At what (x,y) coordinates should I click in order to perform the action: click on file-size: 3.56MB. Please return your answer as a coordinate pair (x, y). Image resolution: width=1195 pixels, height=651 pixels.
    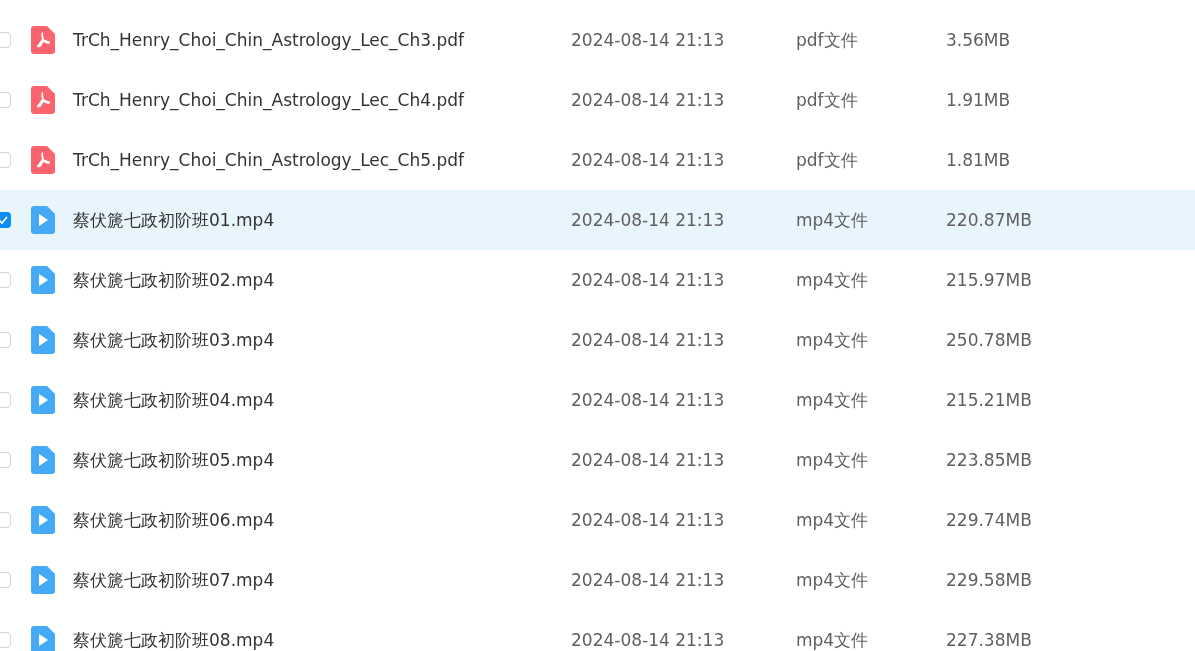
    Looking at the image, I should click on (979, 40).